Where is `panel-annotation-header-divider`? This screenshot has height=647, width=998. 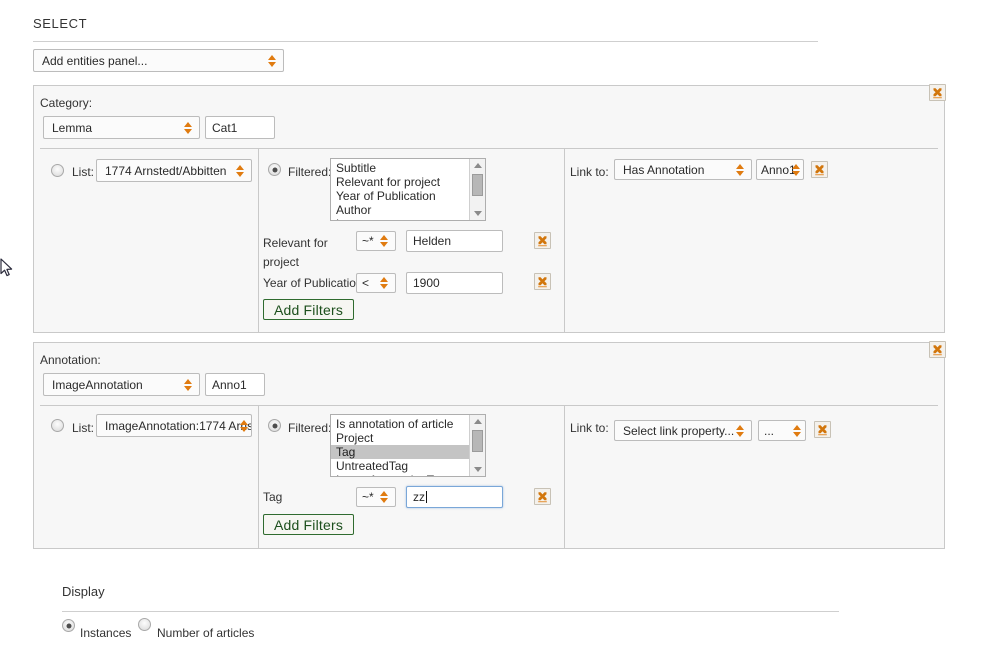 panel-annotation-header-divider is located at coordinates (489, 405).